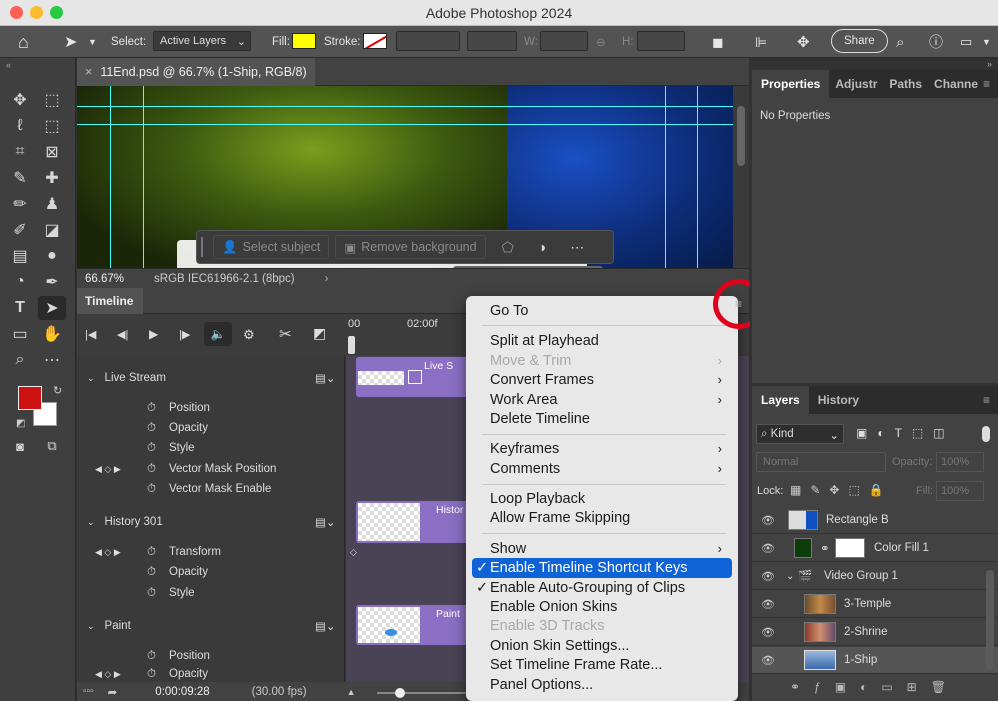 This screenshot has height=701, width=998. Describe the element at coordinates (319, 333) in the screenshot. I see `transition-icon: ◩` at that location.